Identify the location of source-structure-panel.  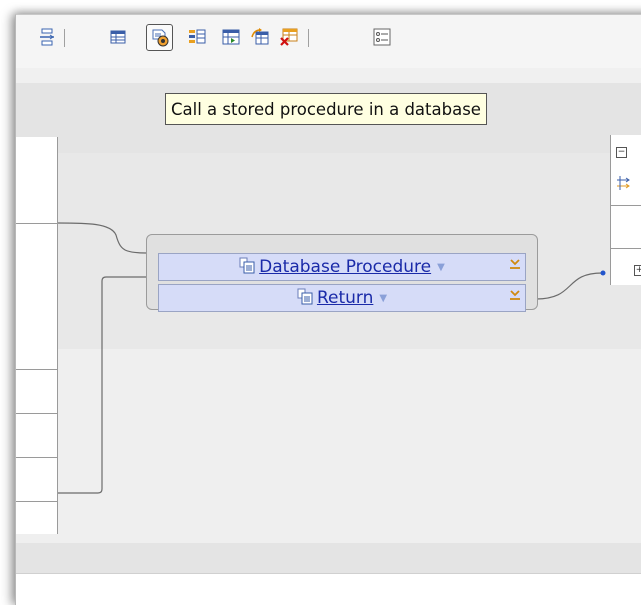
(37, 335).